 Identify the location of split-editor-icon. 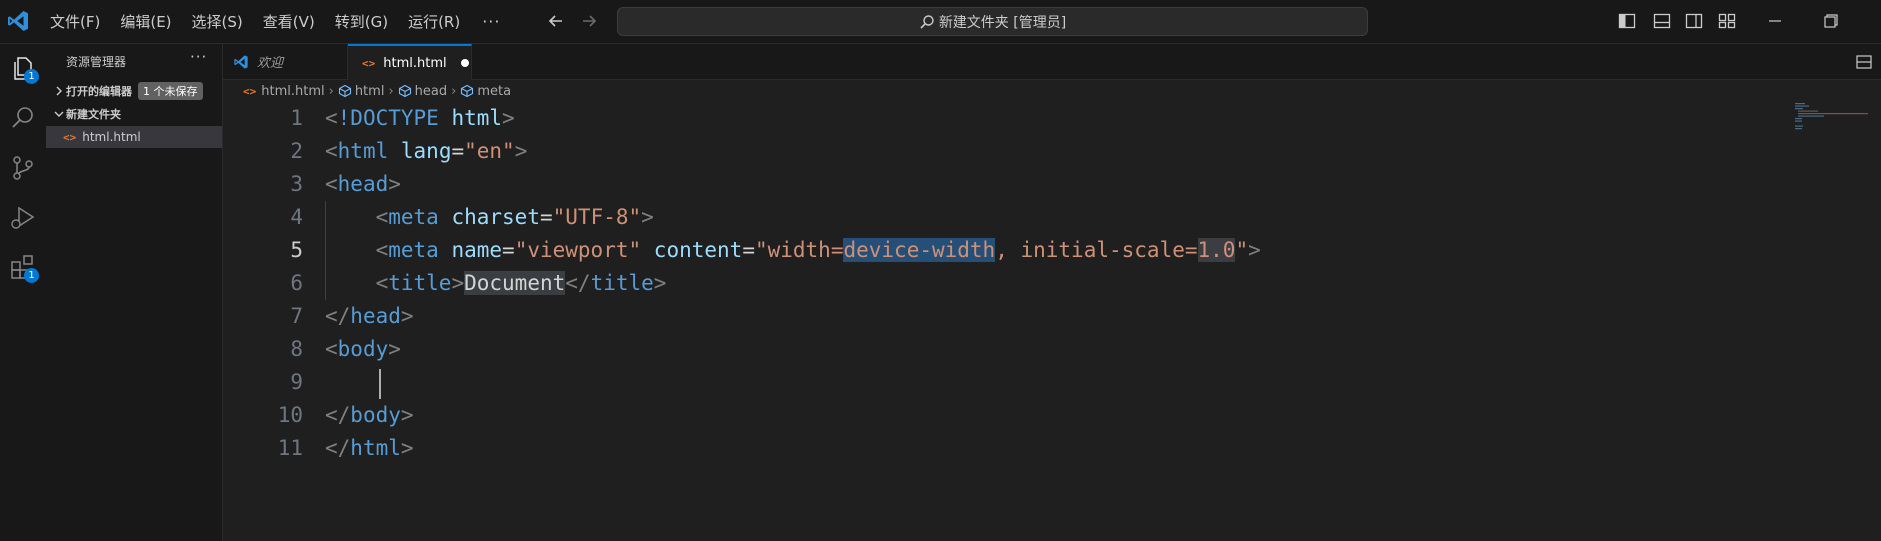
(1864, 62).